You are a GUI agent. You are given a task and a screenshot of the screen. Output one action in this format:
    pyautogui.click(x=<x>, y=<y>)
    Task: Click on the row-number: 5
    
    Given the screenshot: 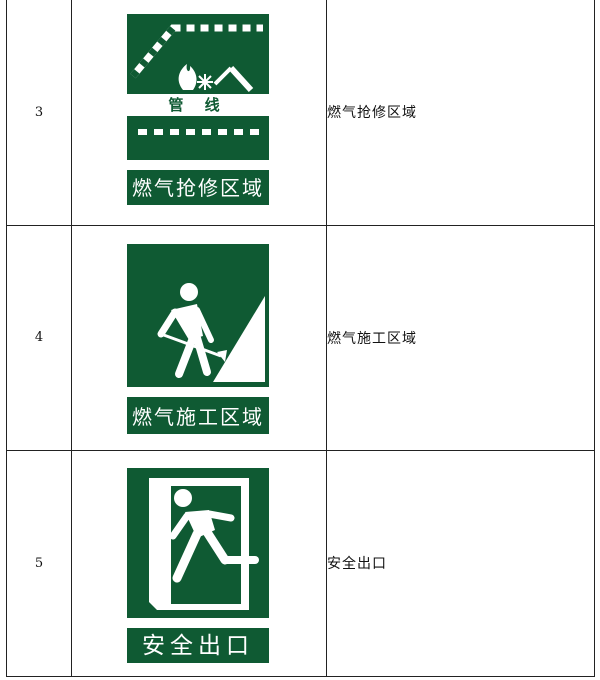 What is the action you would take?
    pyautogui.click(x=39, y=563)
    